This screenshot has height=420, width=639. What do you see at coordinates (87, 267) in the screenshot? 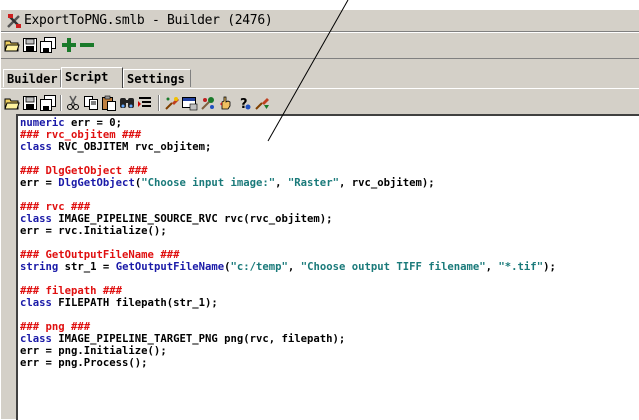
I see `code-text: str_1 =` at bounding box center [87, 267].